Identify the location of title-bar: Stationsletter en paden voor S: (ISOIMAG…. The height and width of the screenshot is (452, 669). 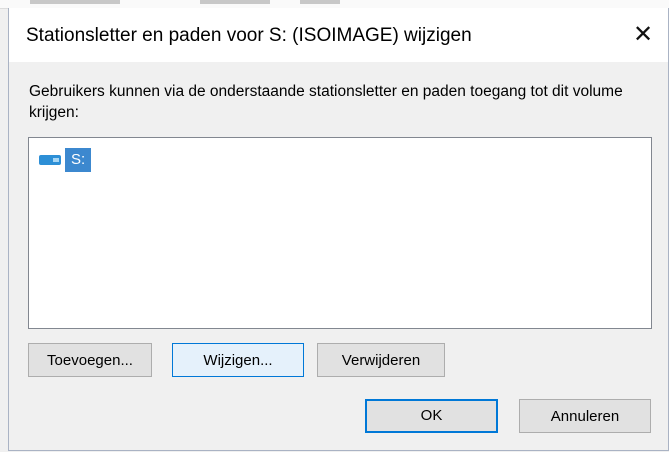
(338, 35).